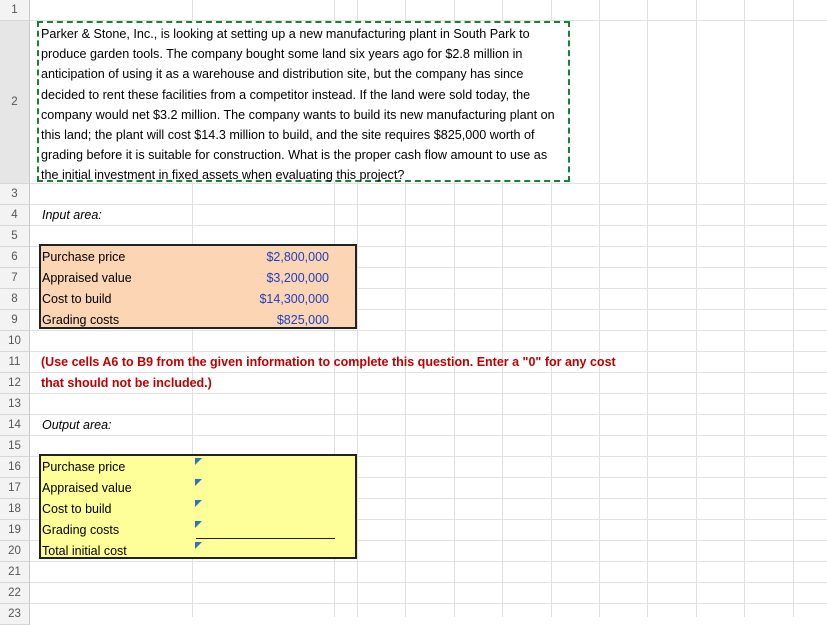 The image size is (827, 625). What do you see at coordinates (85, 488) in the screenshot?
I see `output-label-appraised-value: Appraised value` at bounding box center [85, 488].